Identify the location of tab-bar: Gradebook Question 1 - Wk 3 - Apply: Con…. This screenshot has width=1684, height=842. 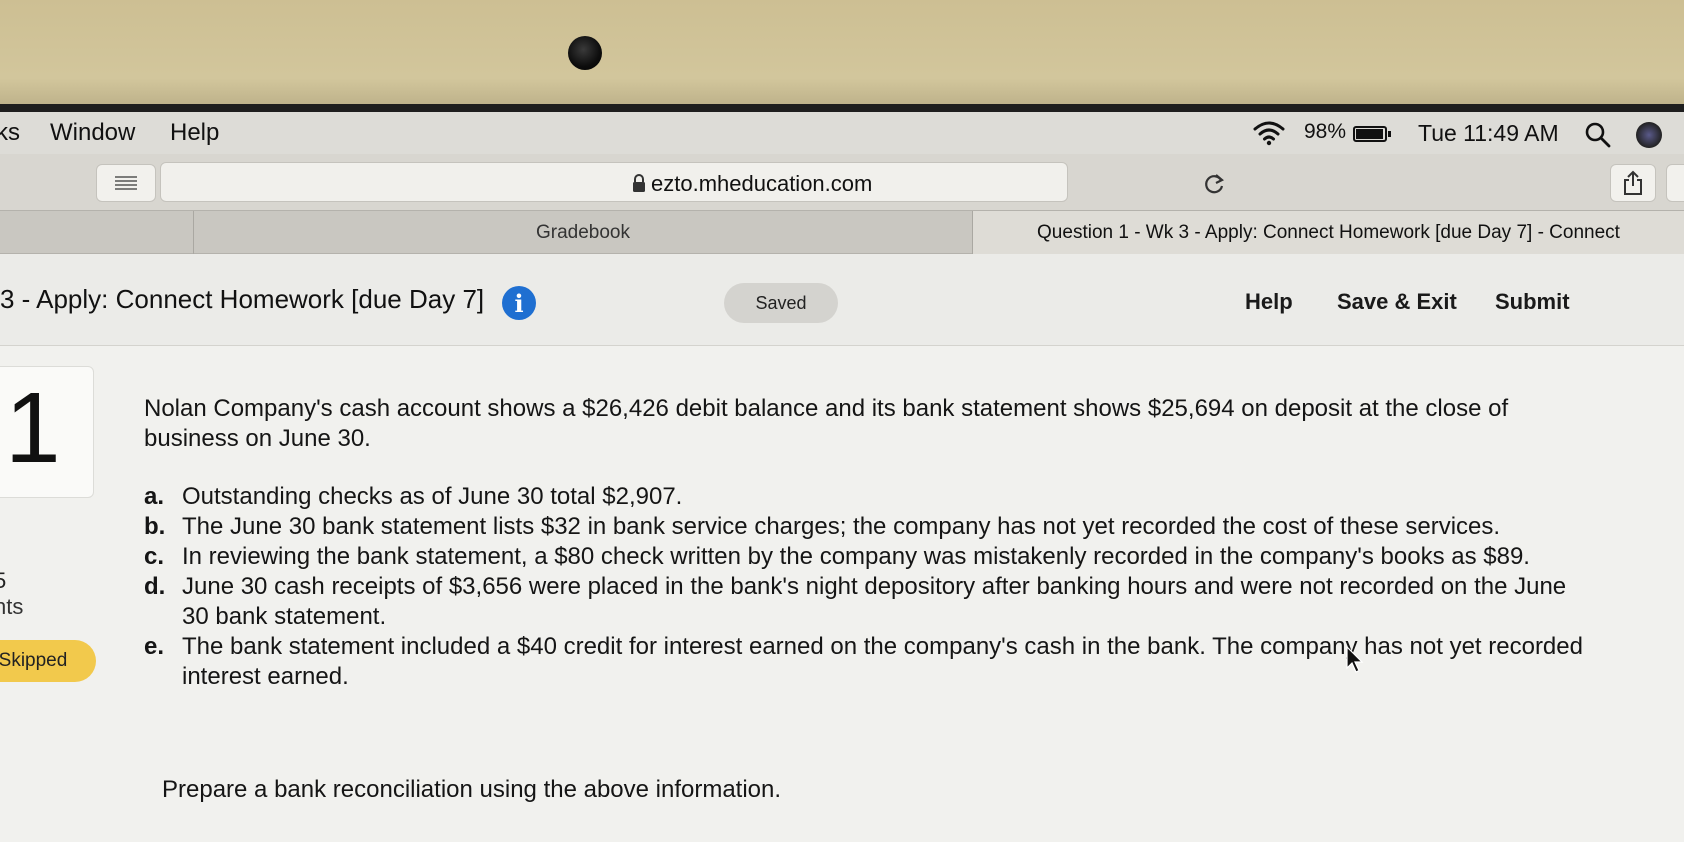
(842, 232).